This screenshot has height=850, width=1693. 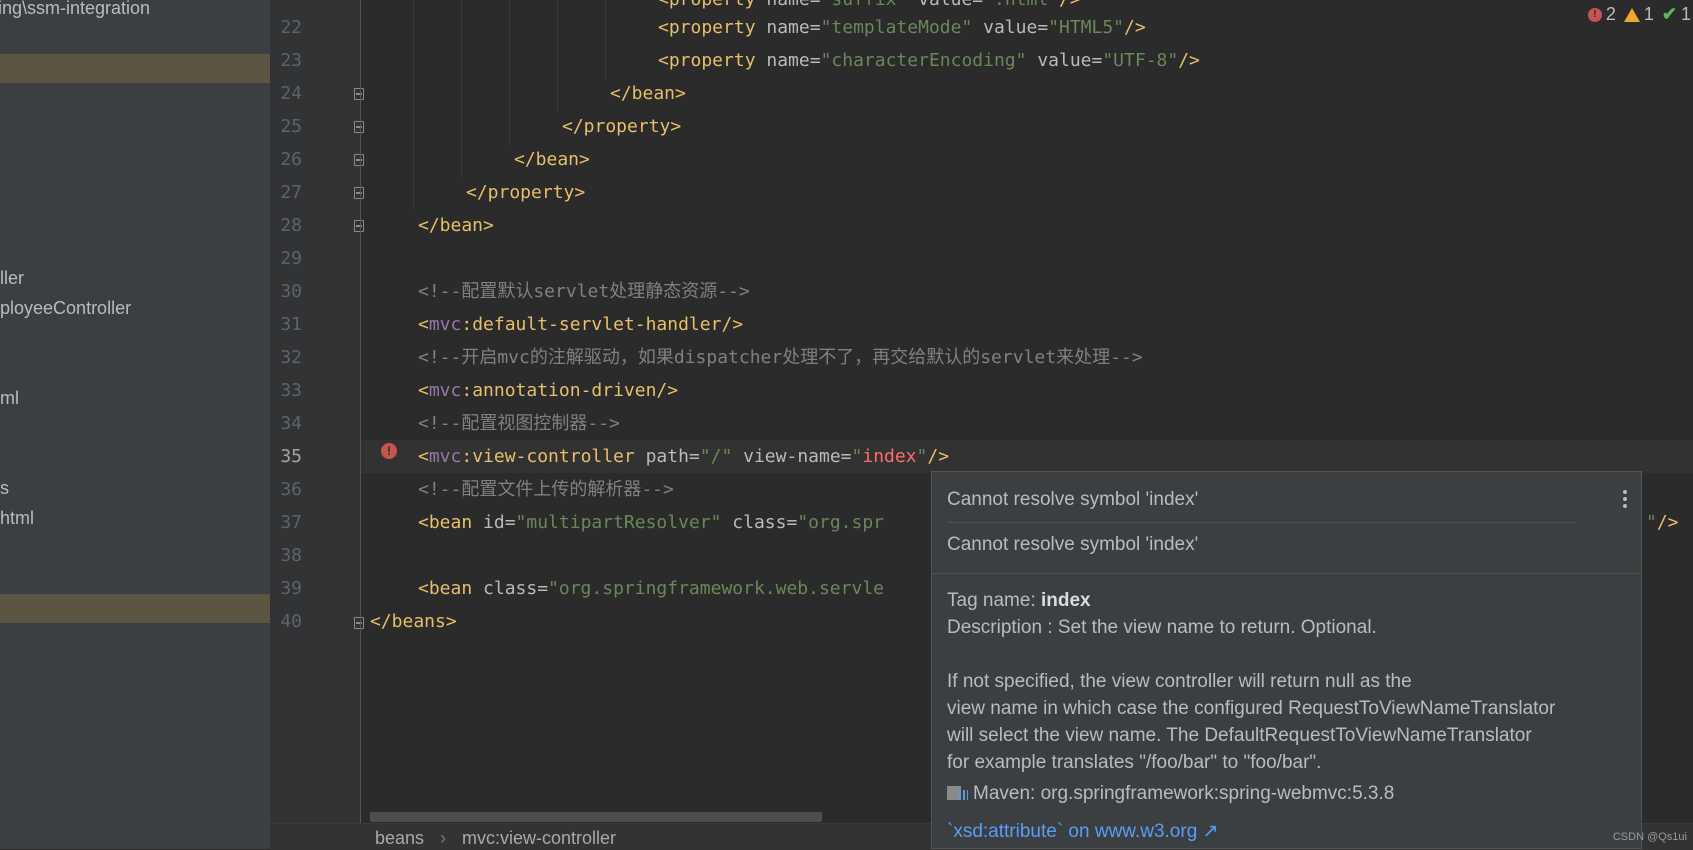 I want to click on warning-icon, so click(x=1631, y=14).